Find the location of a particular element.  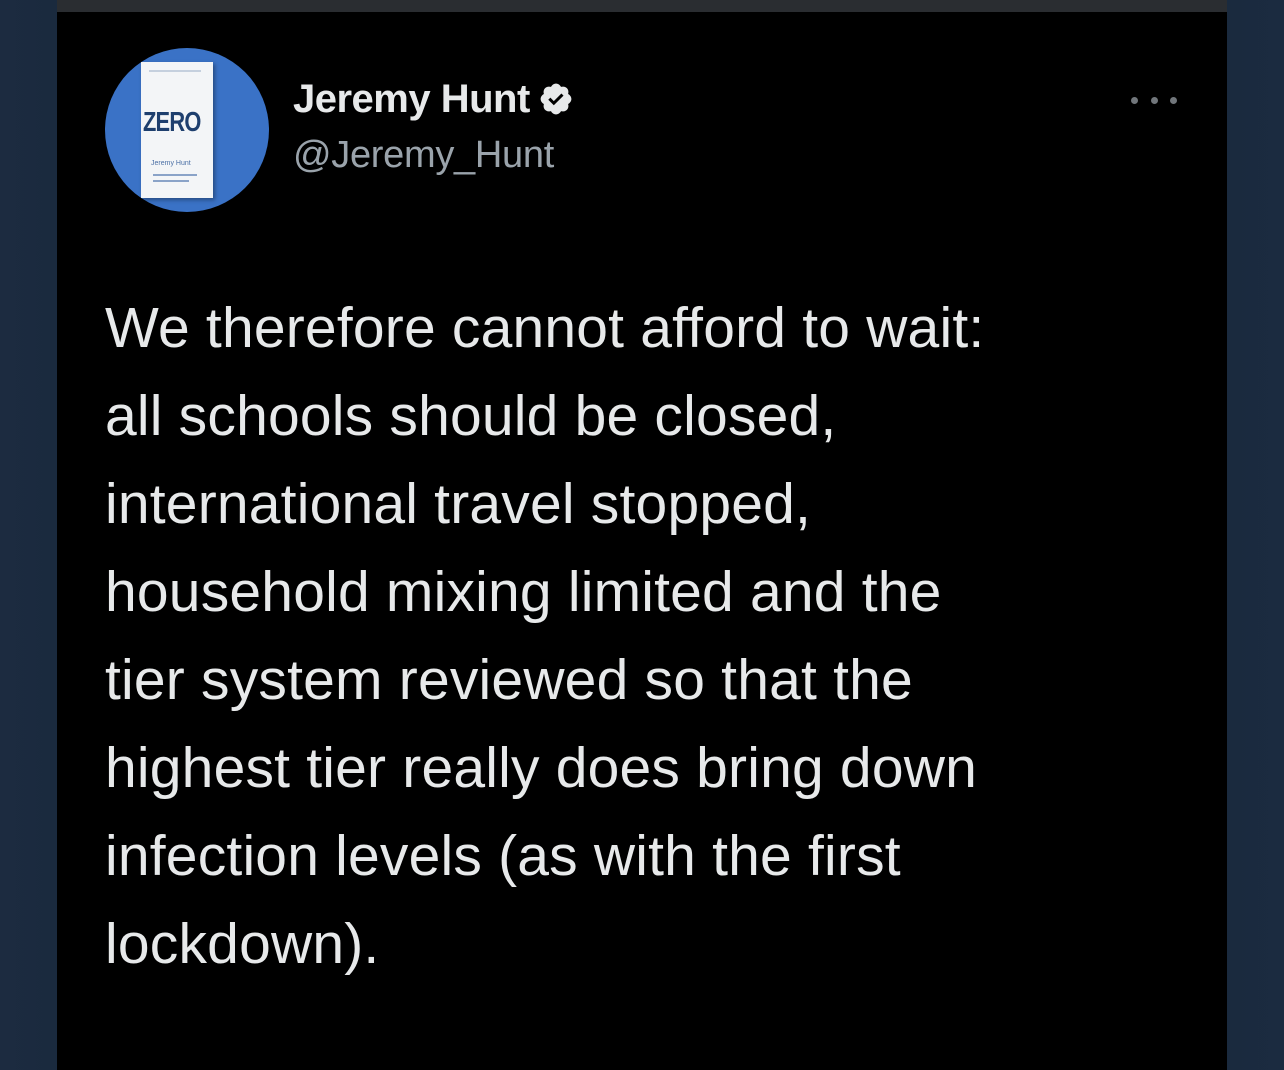

author-handle: @Jeremy_Hunt is located at coordinates (423, 155).